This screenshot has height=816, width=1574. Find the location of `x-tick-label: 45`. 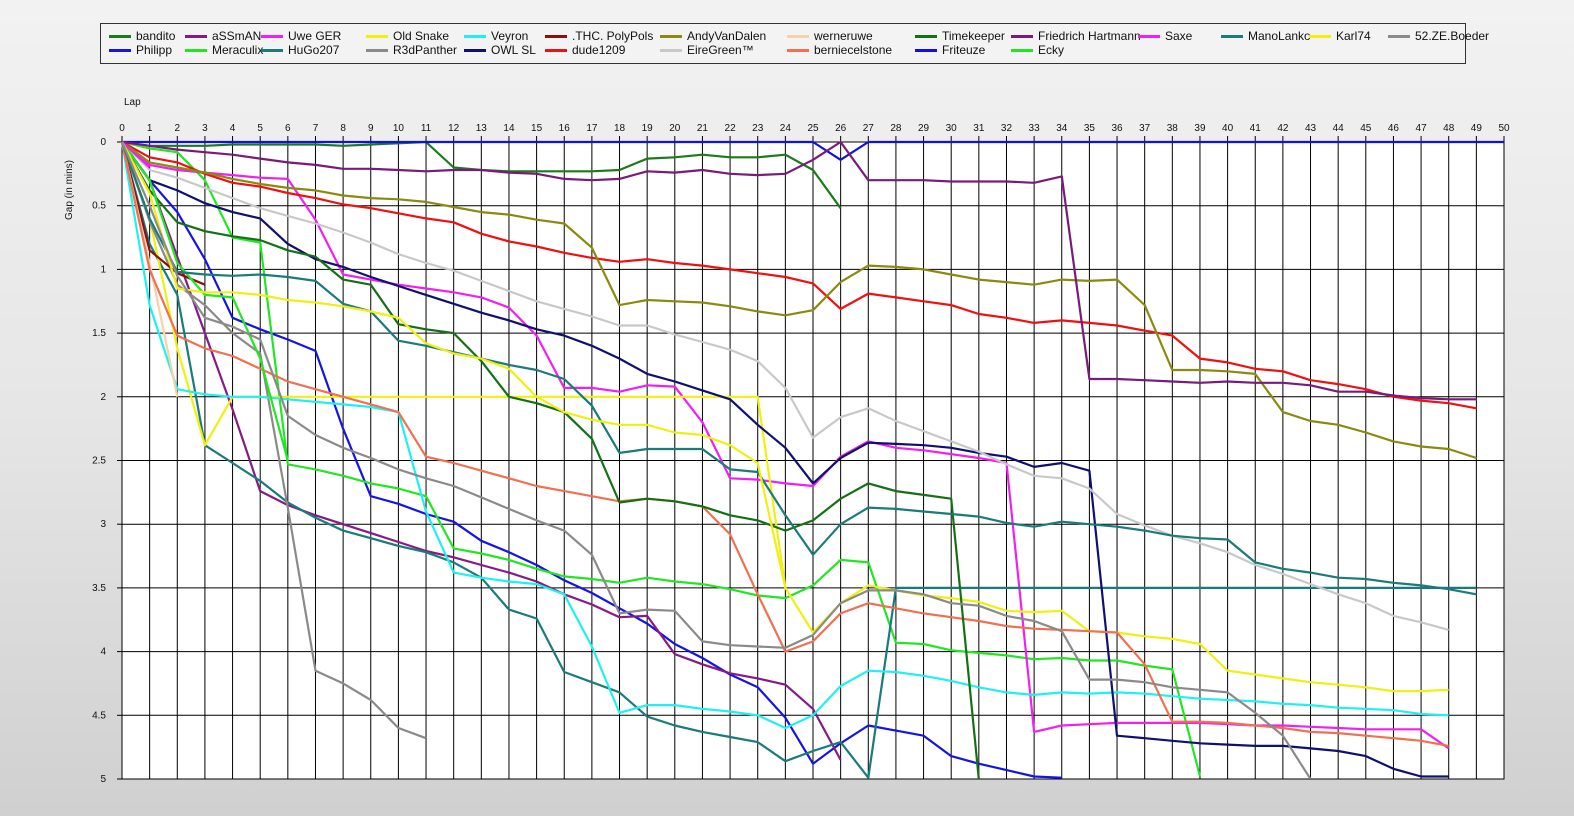

x-tick-label: 45 is located at coordinates (1366, 128).